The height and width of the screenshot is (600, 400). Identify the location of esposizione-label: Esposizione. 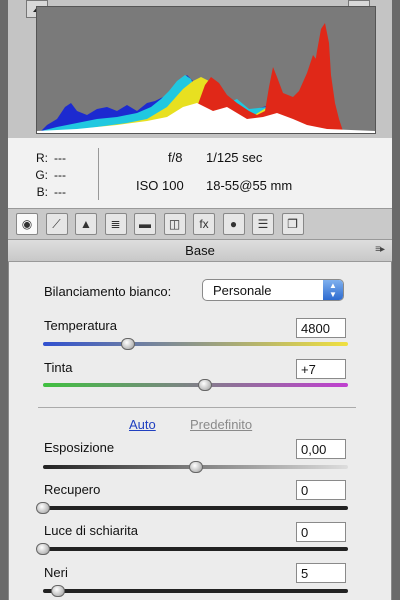
(79, 447).